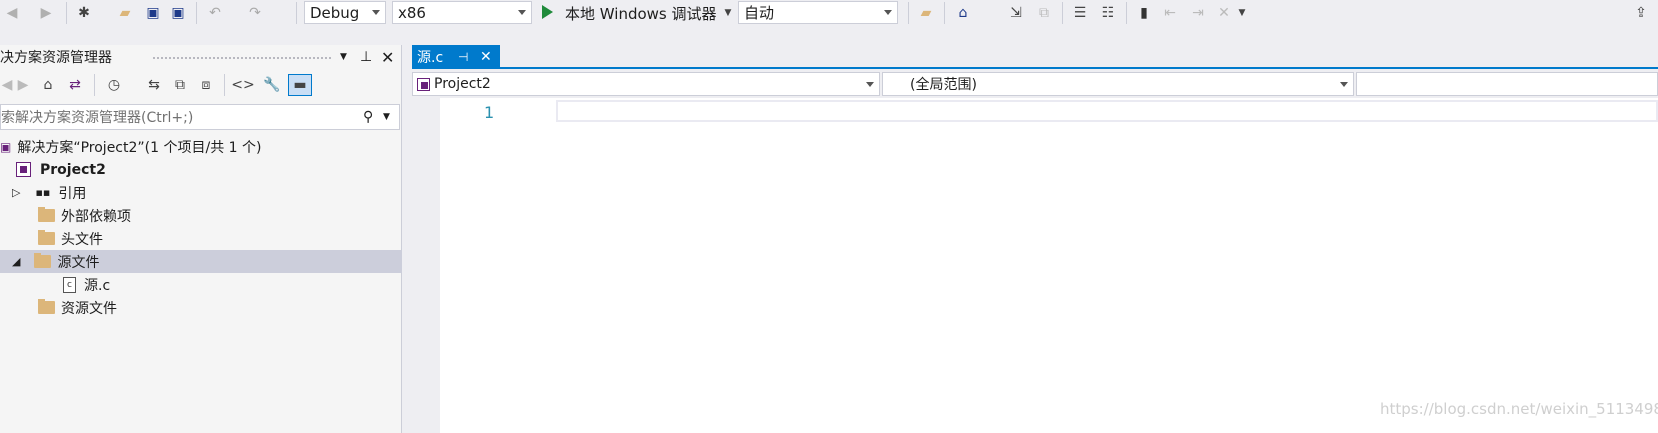  What do you see at coordinates (178, 13) in the screenshot?
I see `save-all-icon: ▣` at bounding box center [178, 13].